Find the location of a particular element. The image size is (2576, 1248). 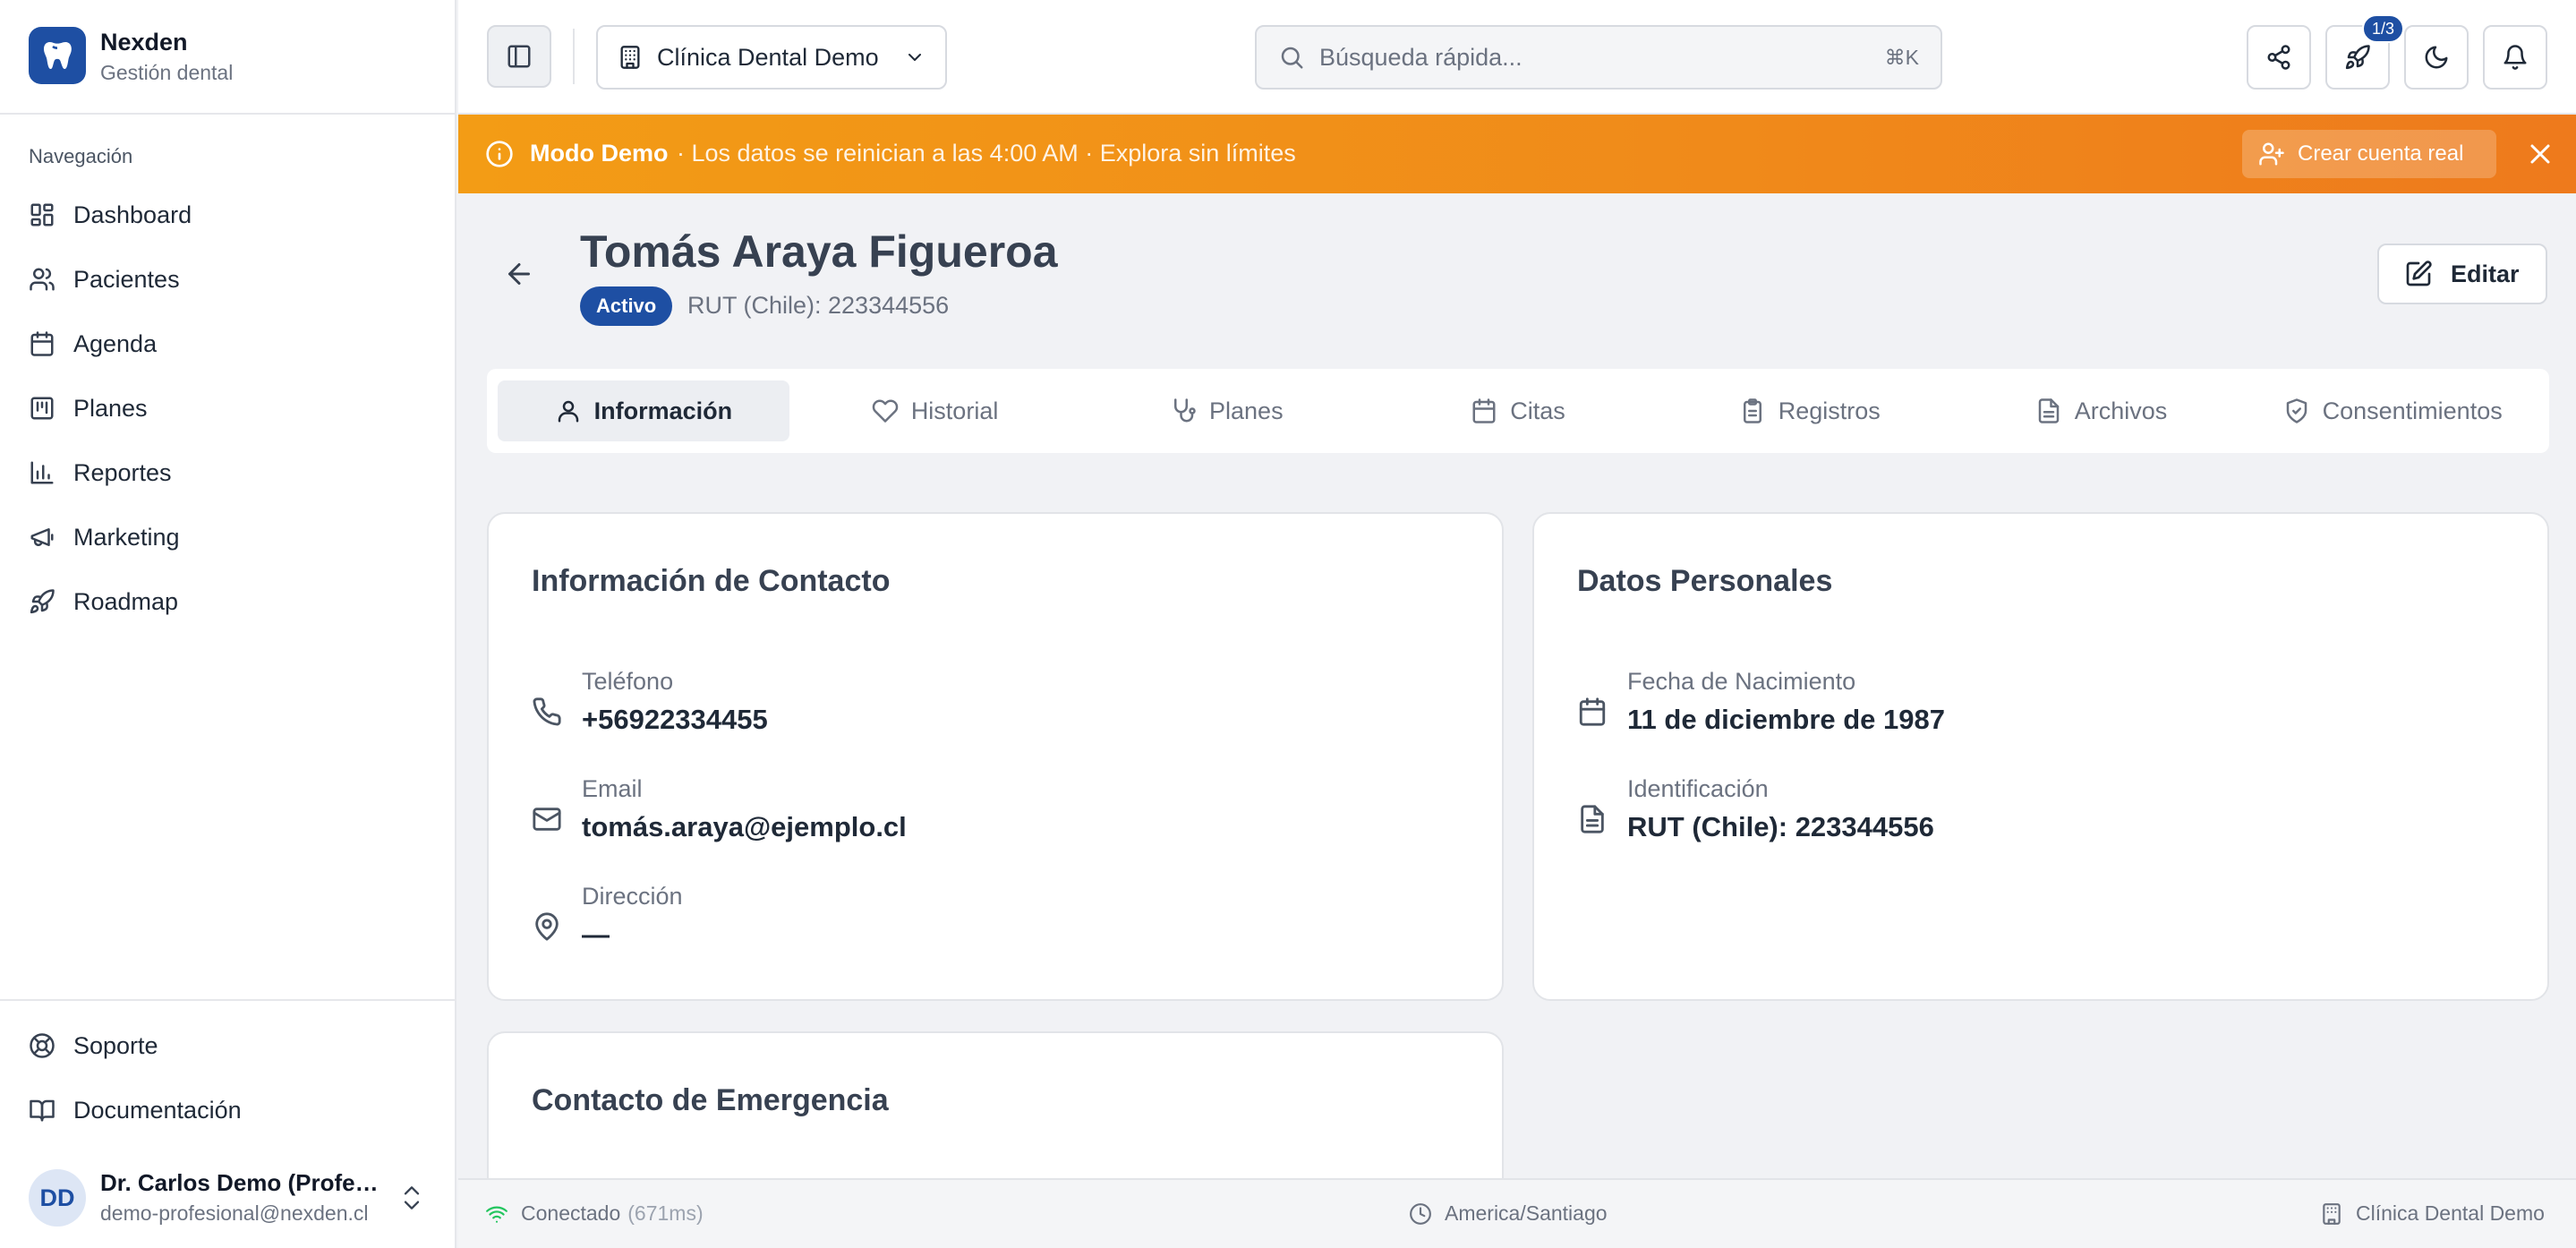

timezone-status: America/Santiago is located at coordinates (1508, 1213).